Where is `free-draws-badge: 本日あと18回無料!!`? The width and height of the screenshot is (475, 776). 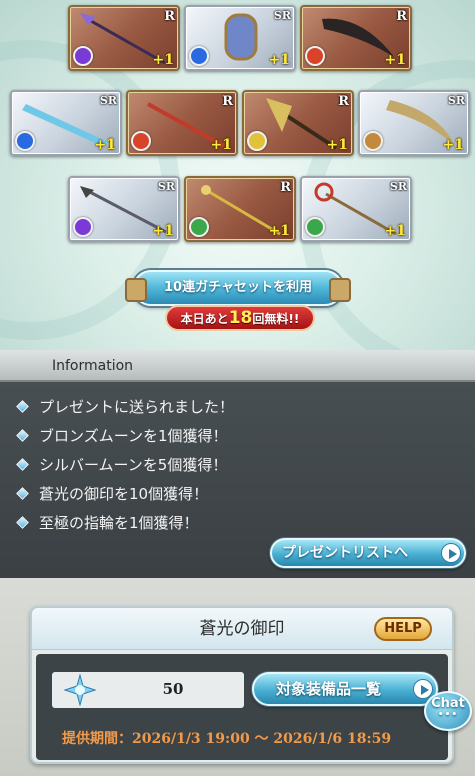
free-draws-badge: 本日あと18回無料!! is located at coordinates (240, 318).